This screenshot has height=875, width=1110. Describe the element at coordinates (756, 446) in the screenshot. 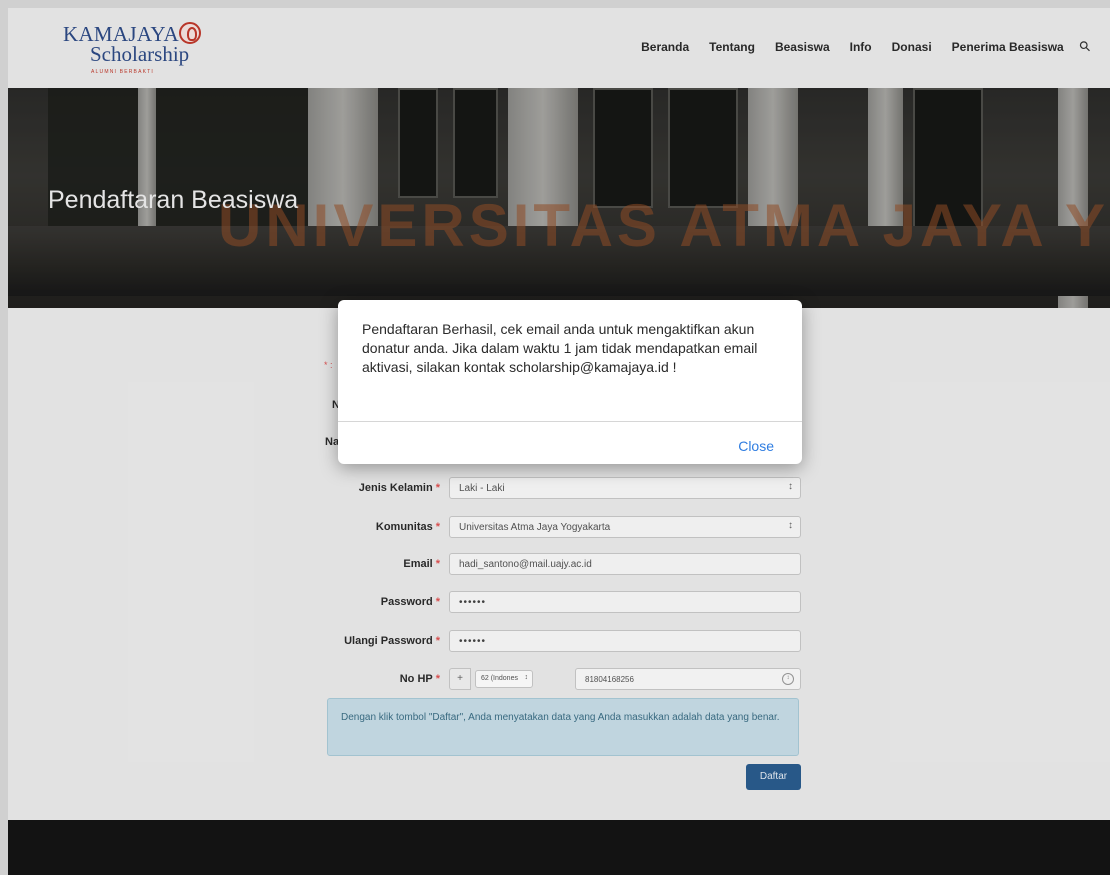

I see `close-button: Close` at that location.